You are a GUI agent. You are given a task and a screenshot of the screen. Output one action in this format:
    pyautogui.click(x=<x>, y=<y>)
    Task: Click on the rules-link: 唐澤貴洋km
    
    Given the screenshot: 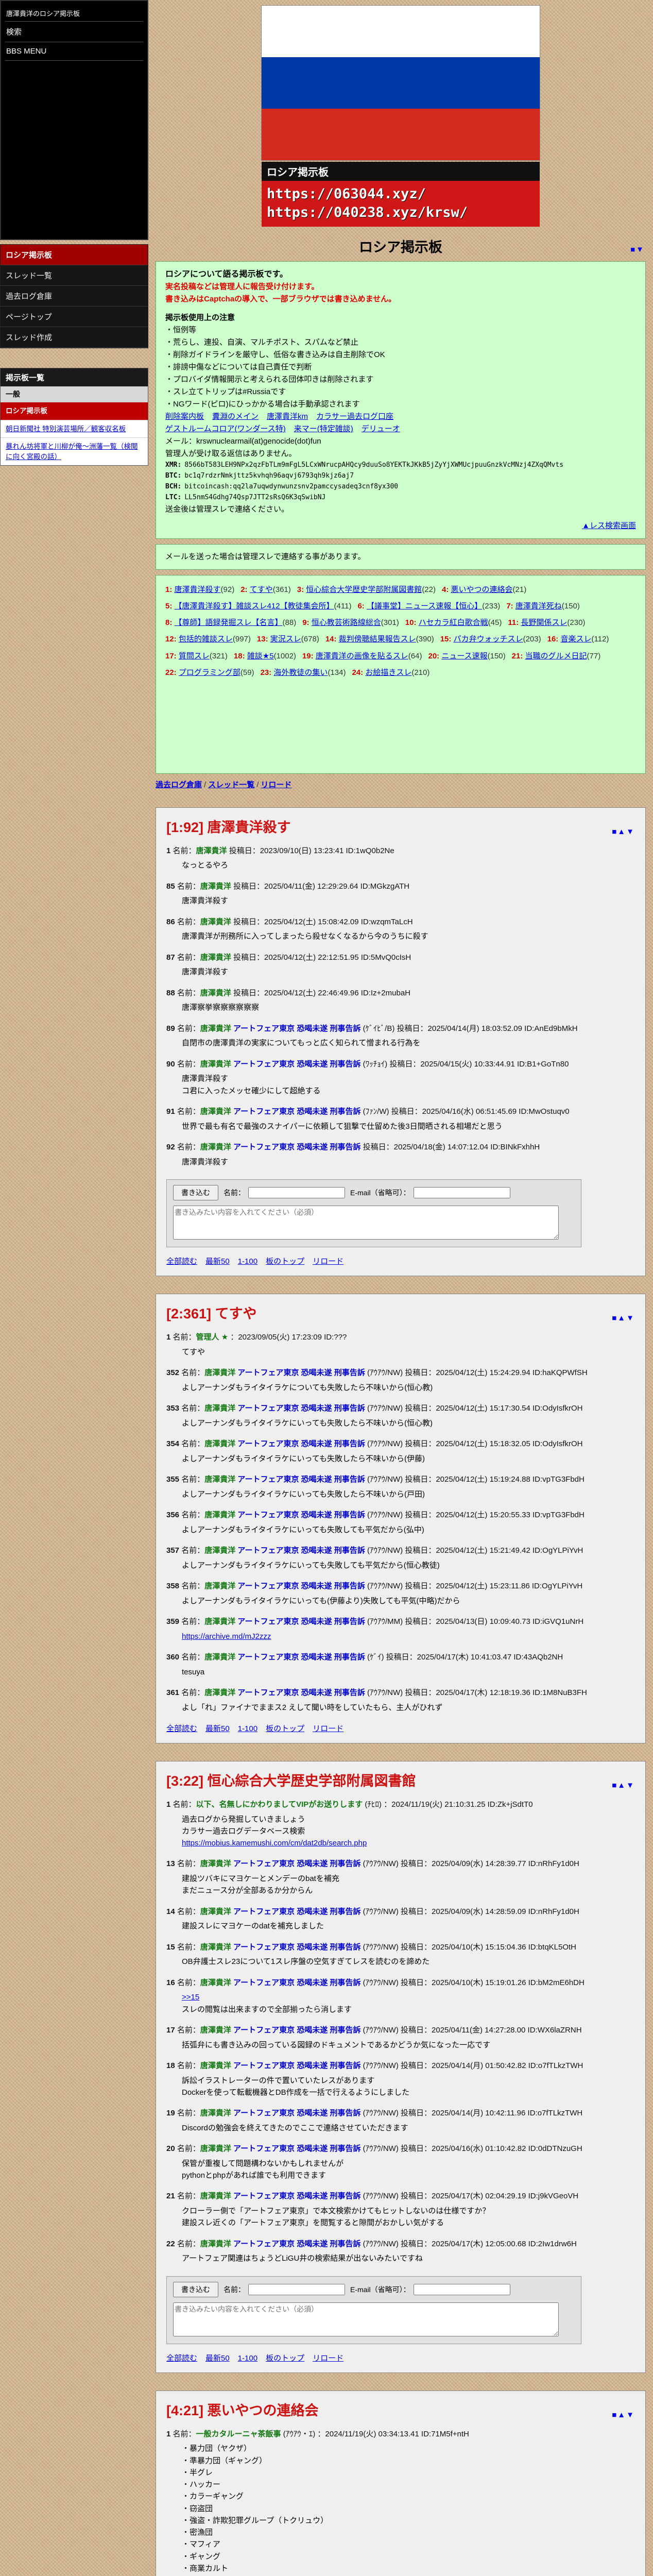 What is the action you would take?
    pyautogui.click(x=287, y=416)
    